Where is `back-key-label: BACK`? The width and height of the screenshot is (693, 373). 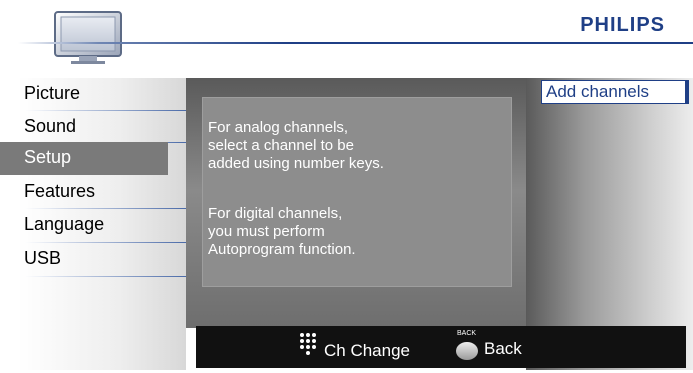
back-key-label: BACK is located at coordinates (467, 333).